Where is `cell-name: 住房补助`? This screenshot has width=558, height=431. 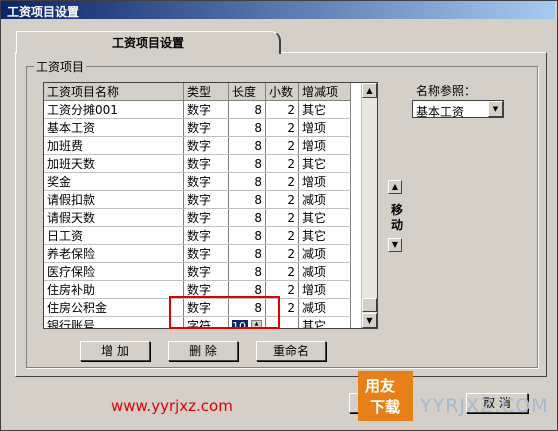
cell-name: 住房补助 is located at coordinates (114, 289).